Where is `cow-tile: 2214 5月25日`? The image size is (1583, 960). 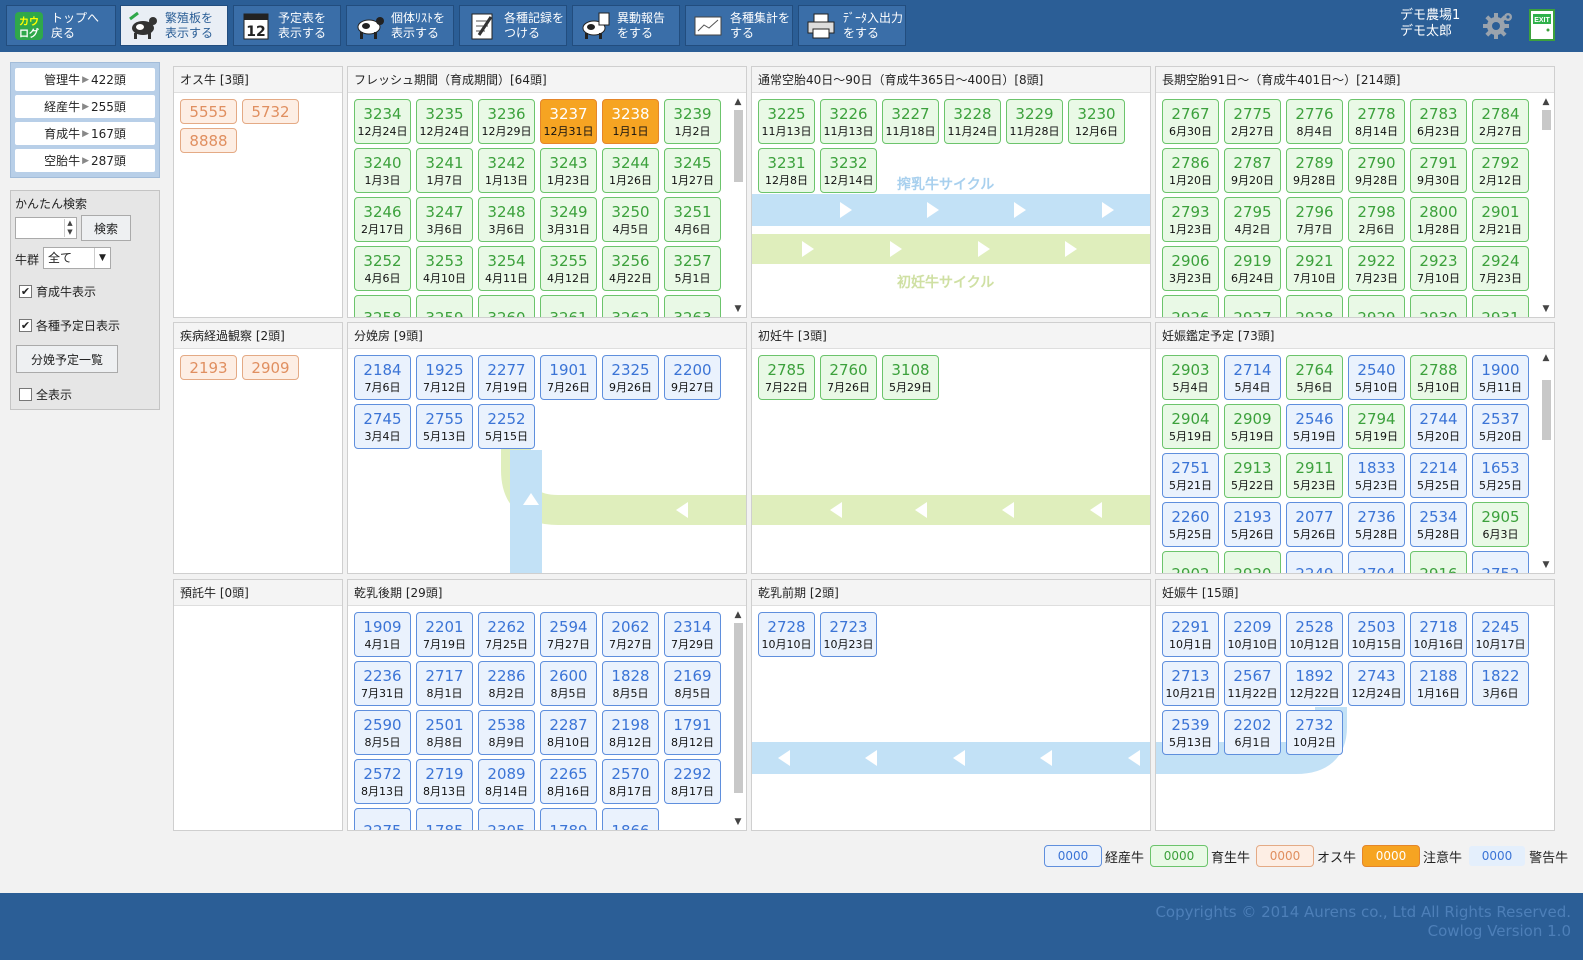 cow-tile: 2214 5月25日 is located at coordinates (1438, 475).